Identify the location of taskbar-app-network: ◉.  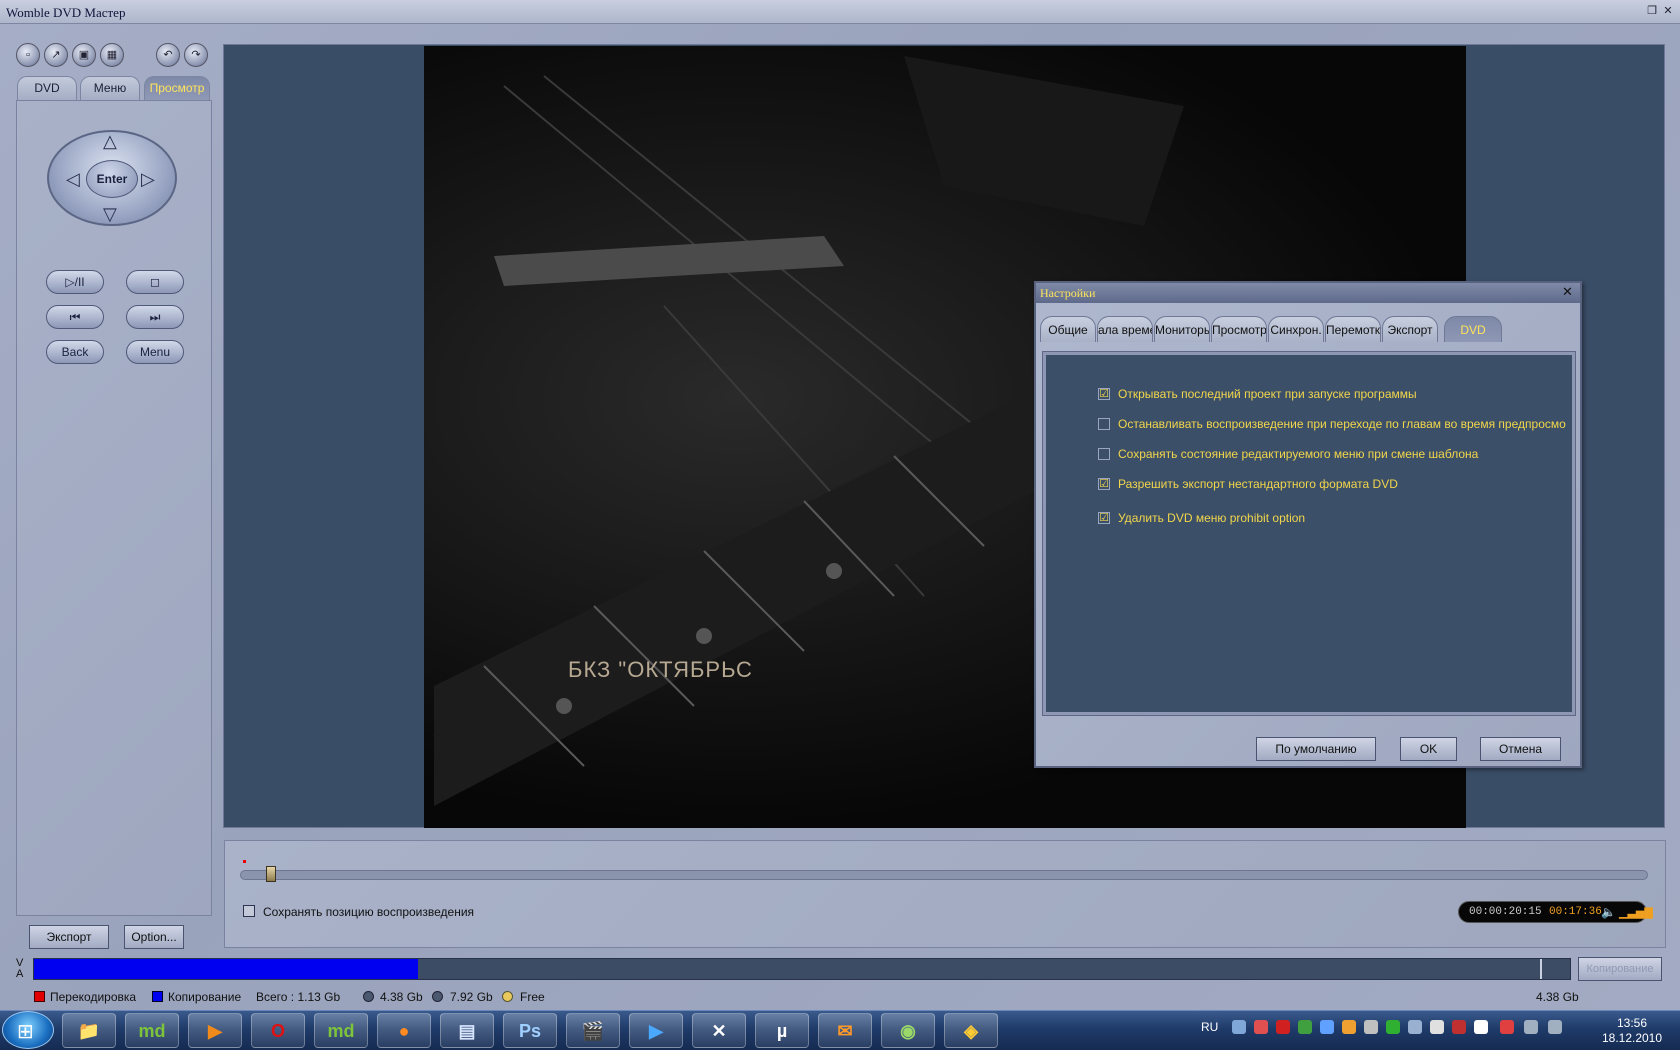
(908, 1030).